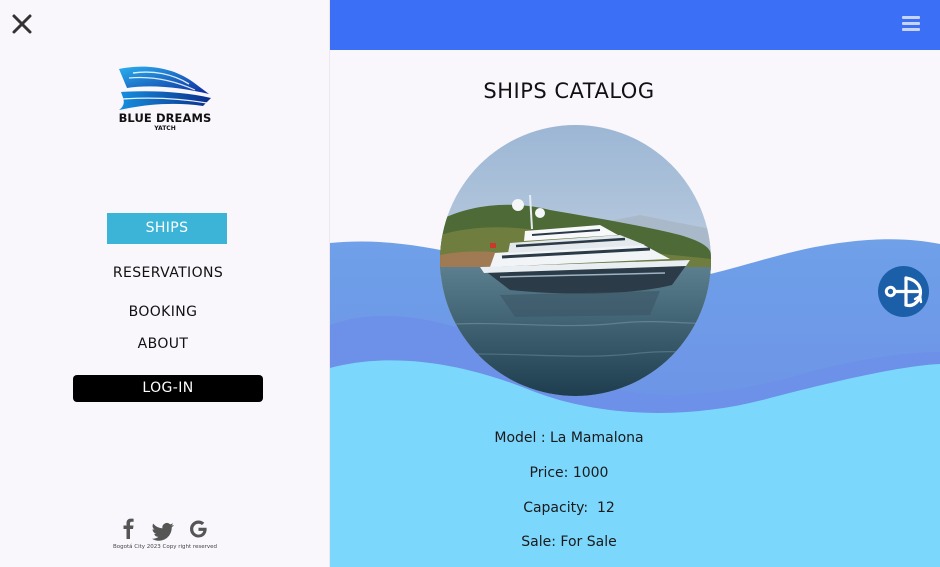  I want to click on twitter-icon, so click(163, 532).